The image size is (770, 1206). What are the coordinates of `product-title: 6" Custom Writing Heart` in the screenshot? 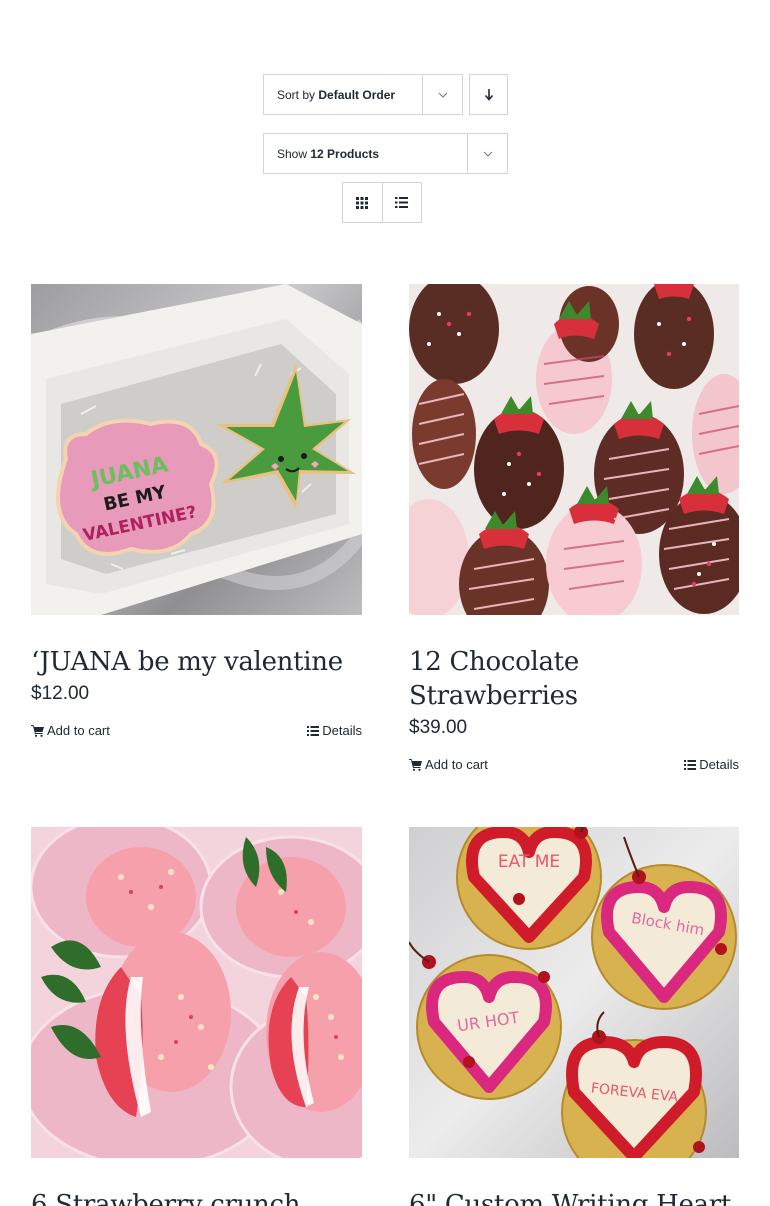 It's located at (574, 1197).